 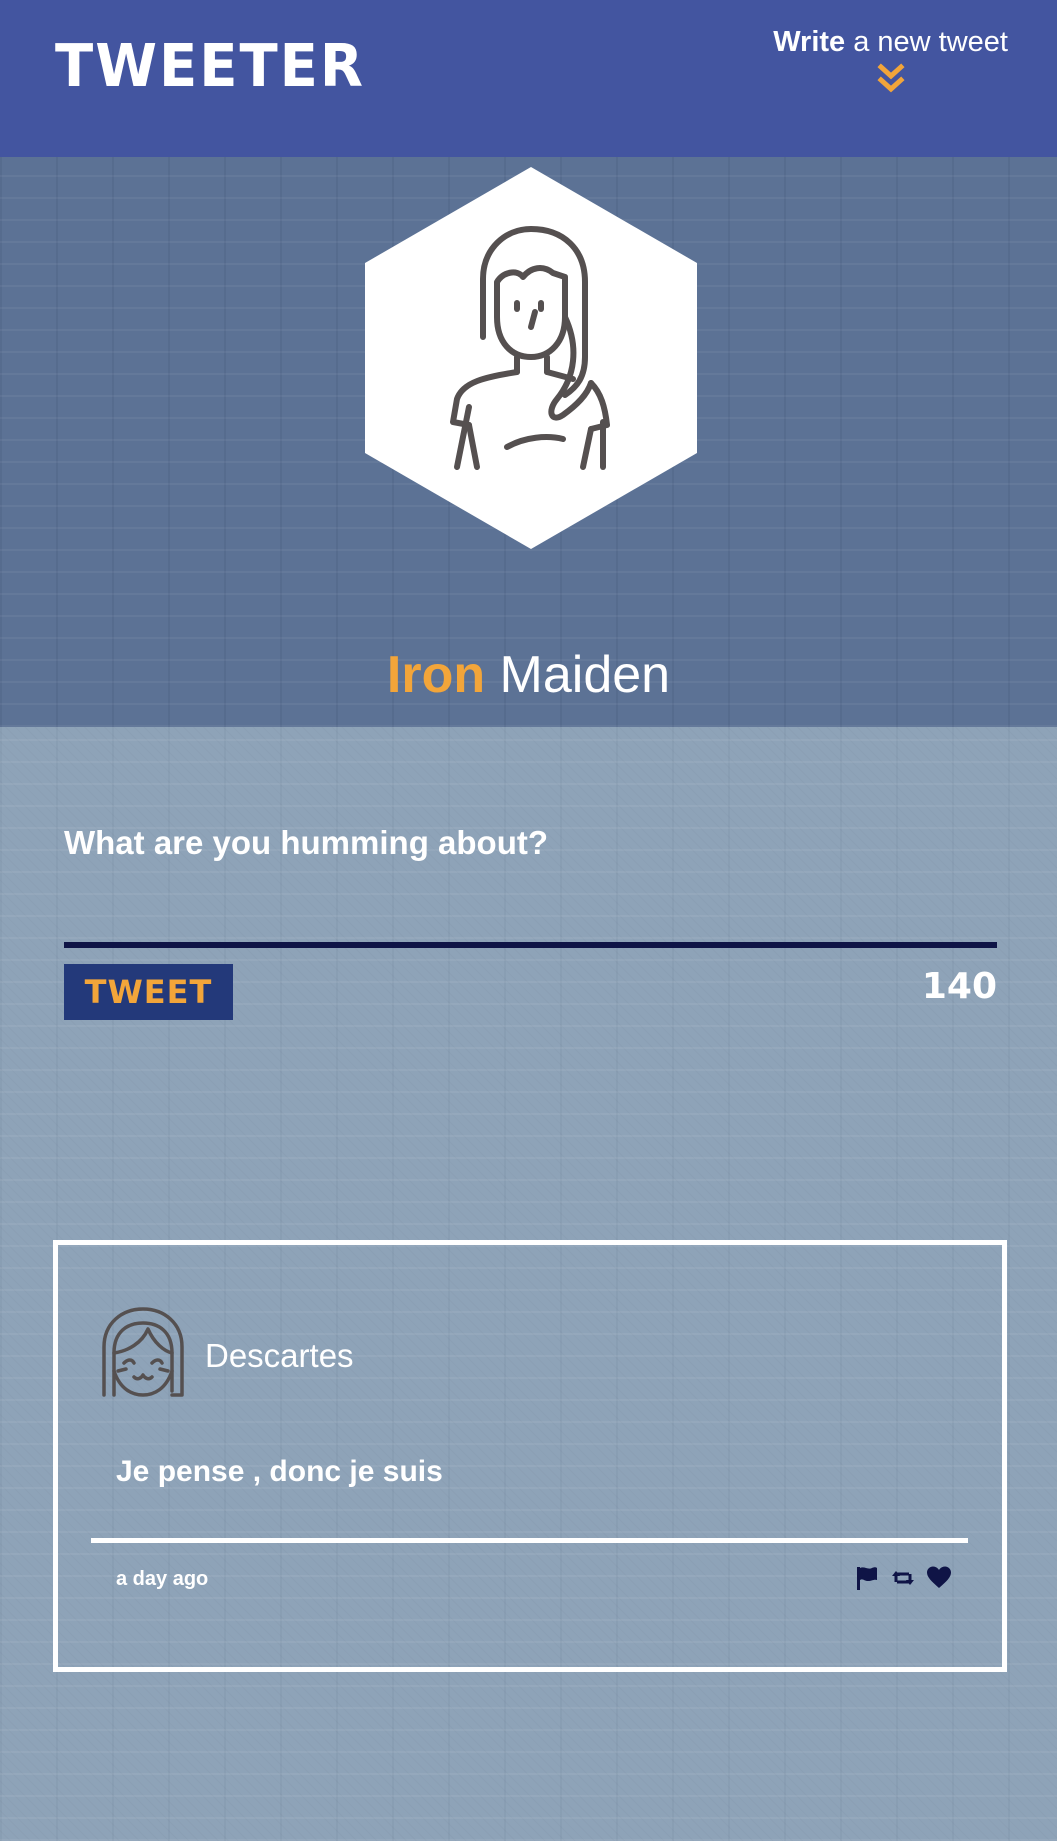 What do you see at coordinates (578, 675) in the screenshot?
I see `profile-last-name: Maiden` at bounding box center [578, 675].